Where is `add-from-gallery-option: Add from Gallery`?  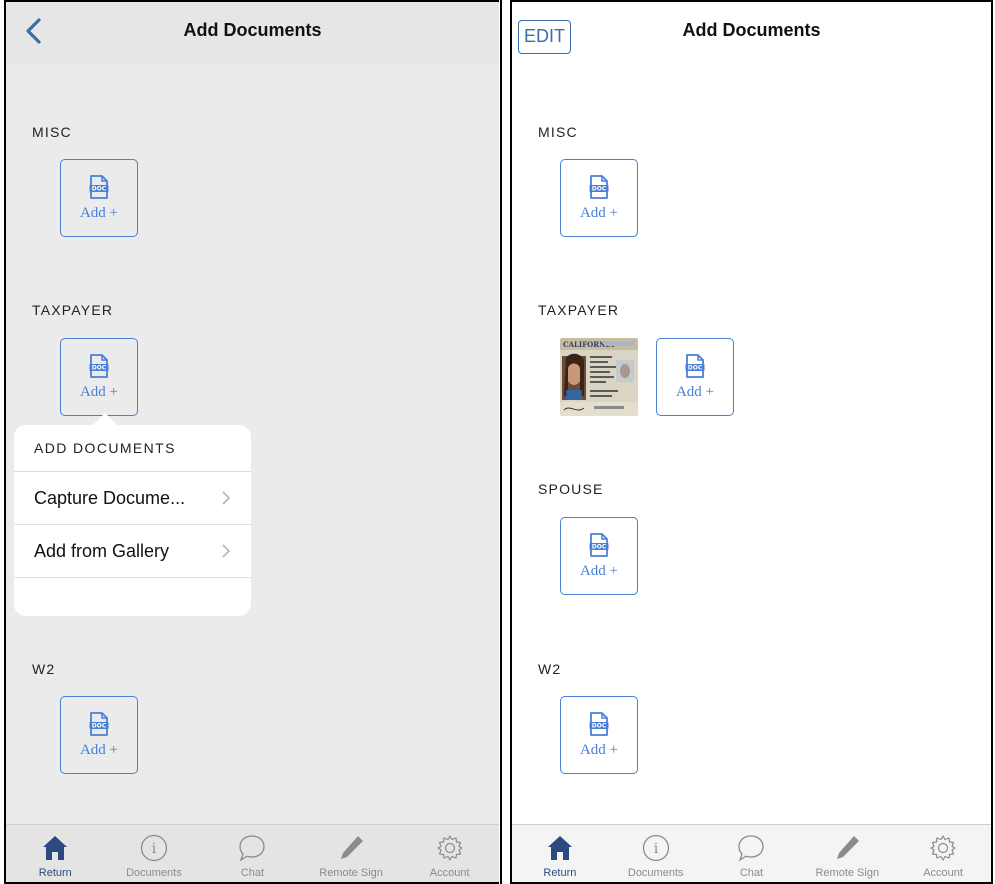
add-from-gallery-option: Add from Gallery is located at coordinates (132, 551).